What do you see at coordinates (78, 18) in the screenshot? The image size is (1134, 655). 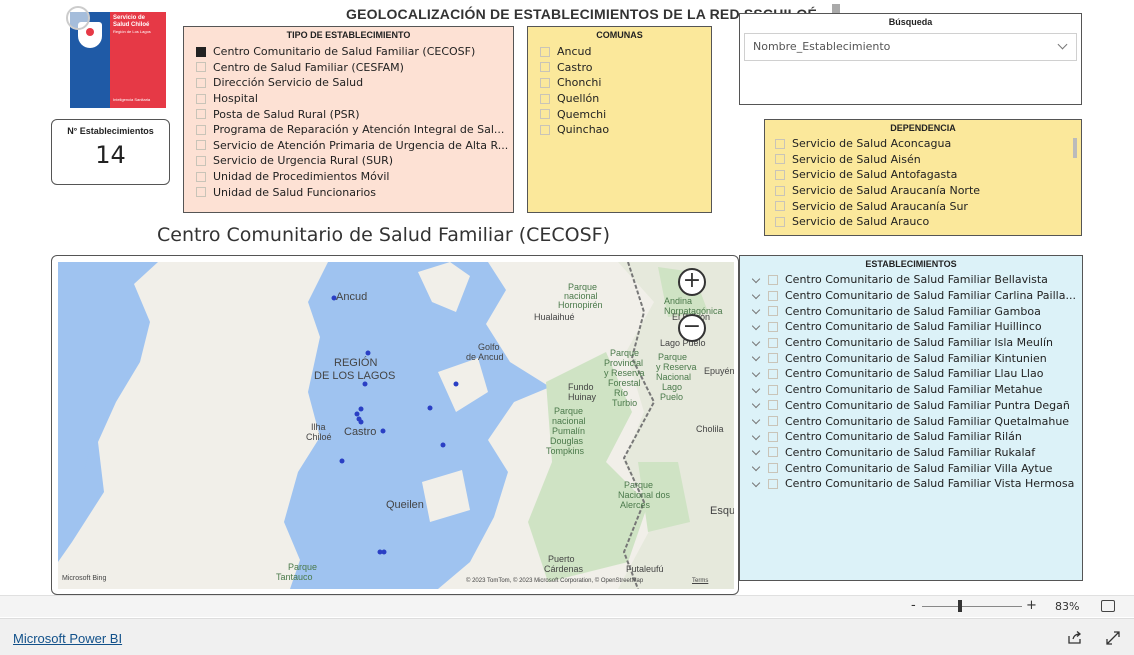 I see `reset-icon` at bounding box center [78, 18].